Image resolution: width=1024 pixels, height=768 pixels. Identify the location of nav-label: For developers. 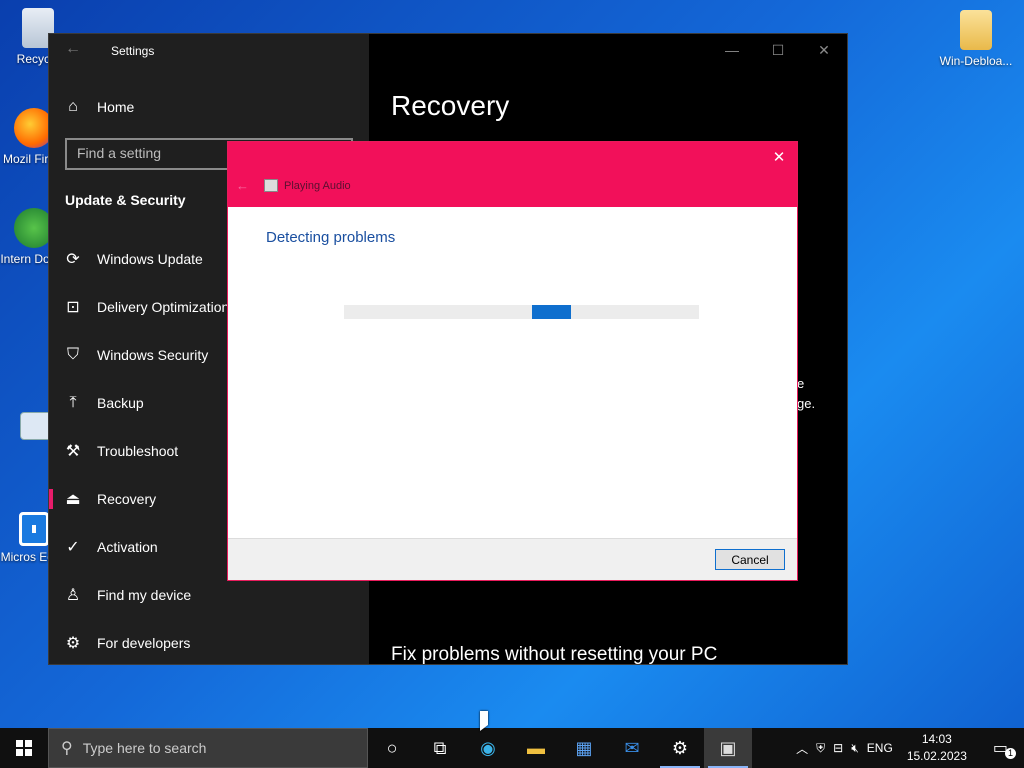
(144, 643).